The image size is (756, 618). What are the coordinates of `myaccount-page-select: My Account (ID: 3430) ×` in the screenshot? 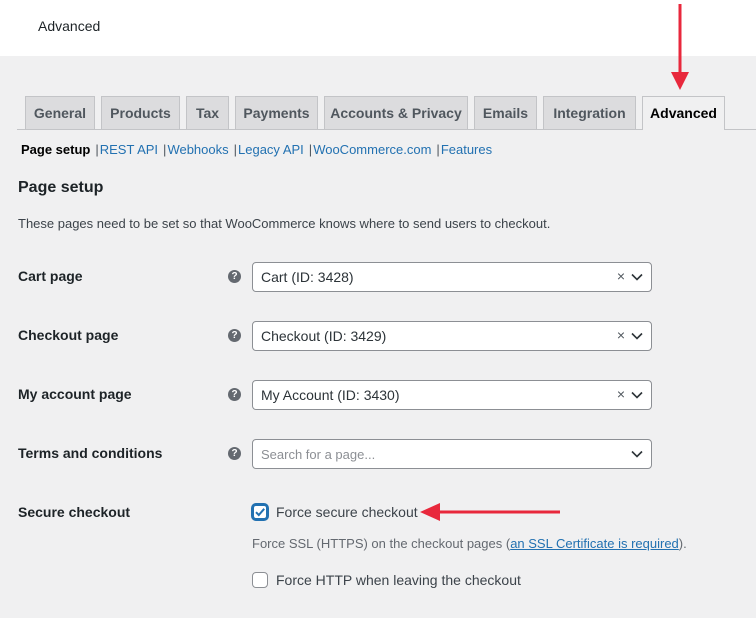 It's located at (452, 395).